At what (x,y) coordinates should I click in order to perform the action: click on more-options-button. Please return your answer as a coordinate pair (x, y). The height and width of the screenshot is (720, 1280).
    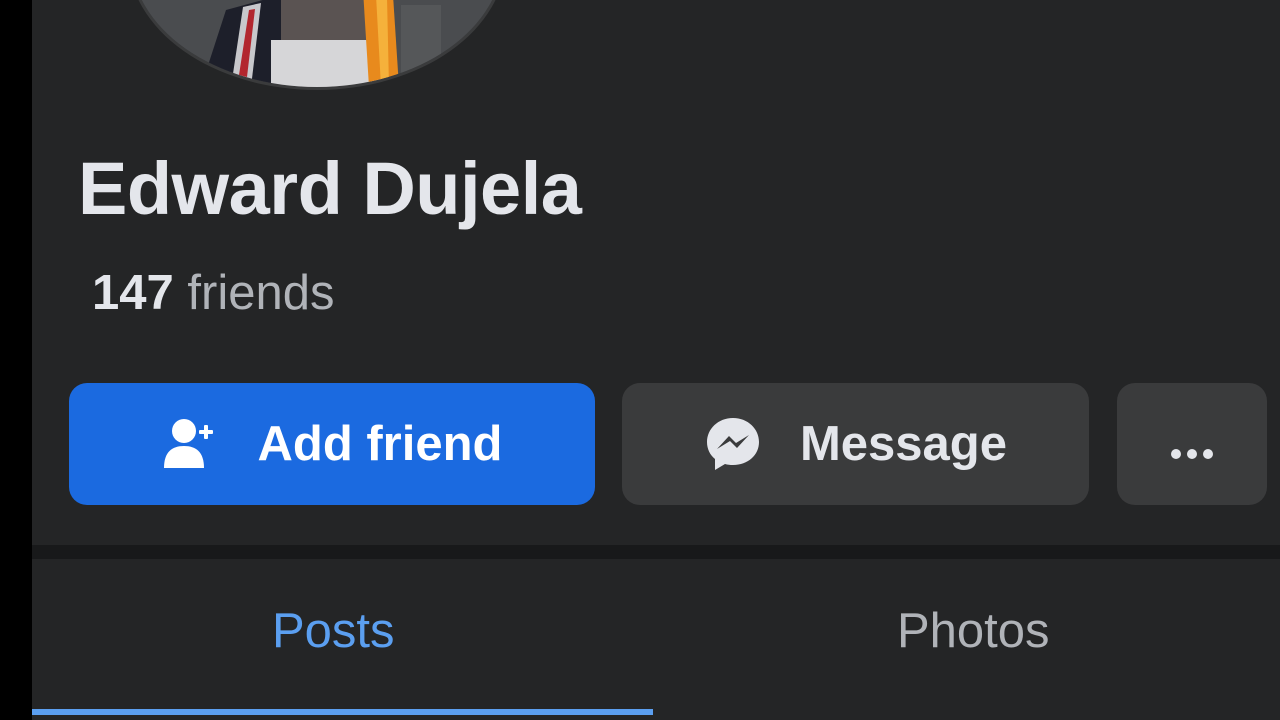
    Looking at the image, I should click on (1192, 444).